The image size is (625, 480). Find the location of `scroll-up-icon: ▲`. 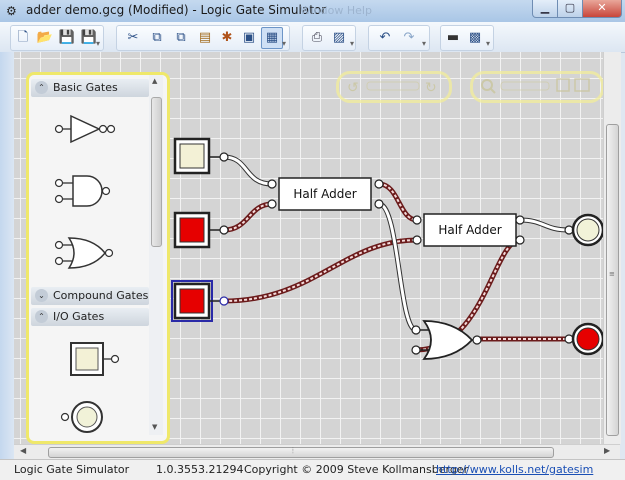

scroll-up-icon: ▲ is located at coordinates (154, 81).